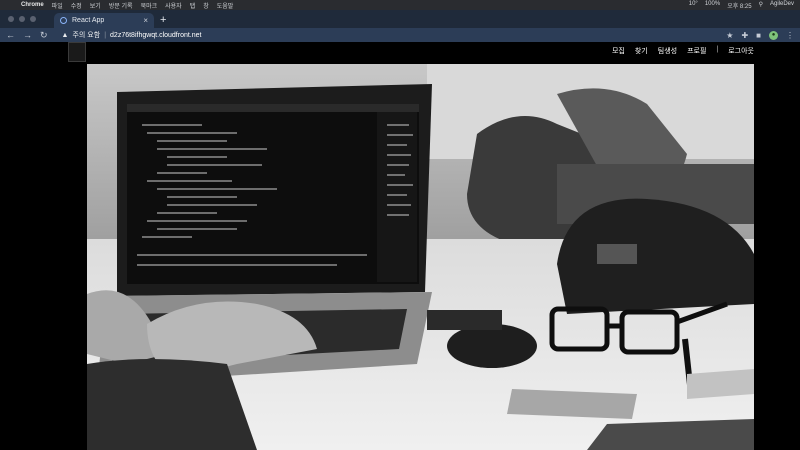  I want to click on nav-recruit-link: 모집, so click(618, 51).